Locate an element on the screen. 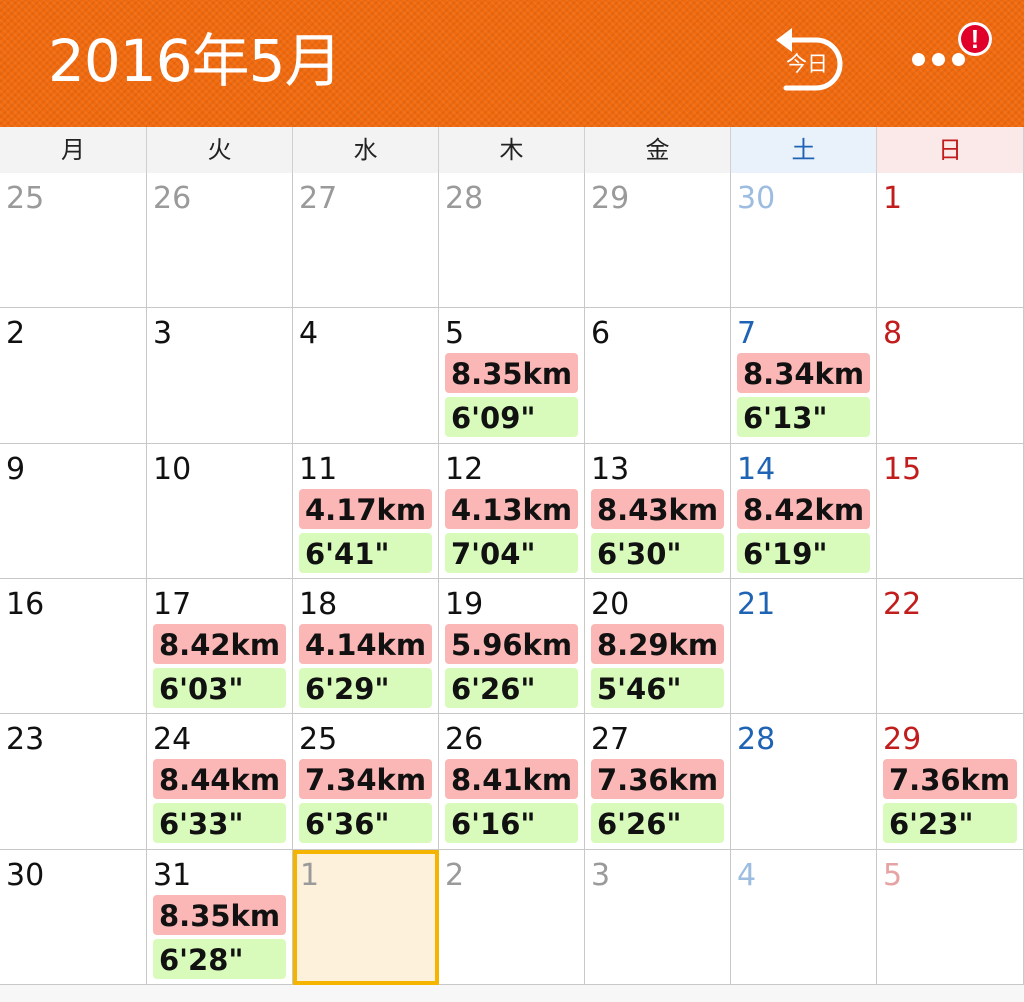  day-cell: 1 is located at coordinates (950, 240).